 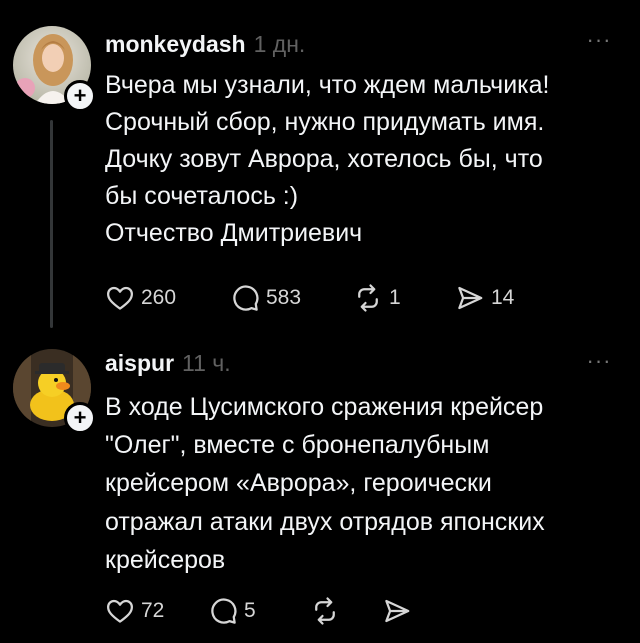 What do you see at coordinates (259, 611) in the screenshot?
I see `comment-button: 5` at bounding box center [259, 611].